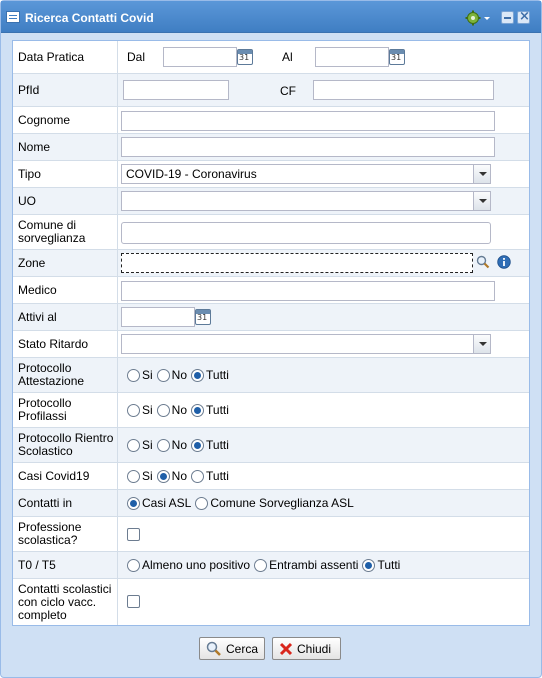 Image resolution: width=542 pixels, height=678 pixels. Describe the element at coordinates (13, 17) in the screenshot. I see `window-form-icon` at that location.